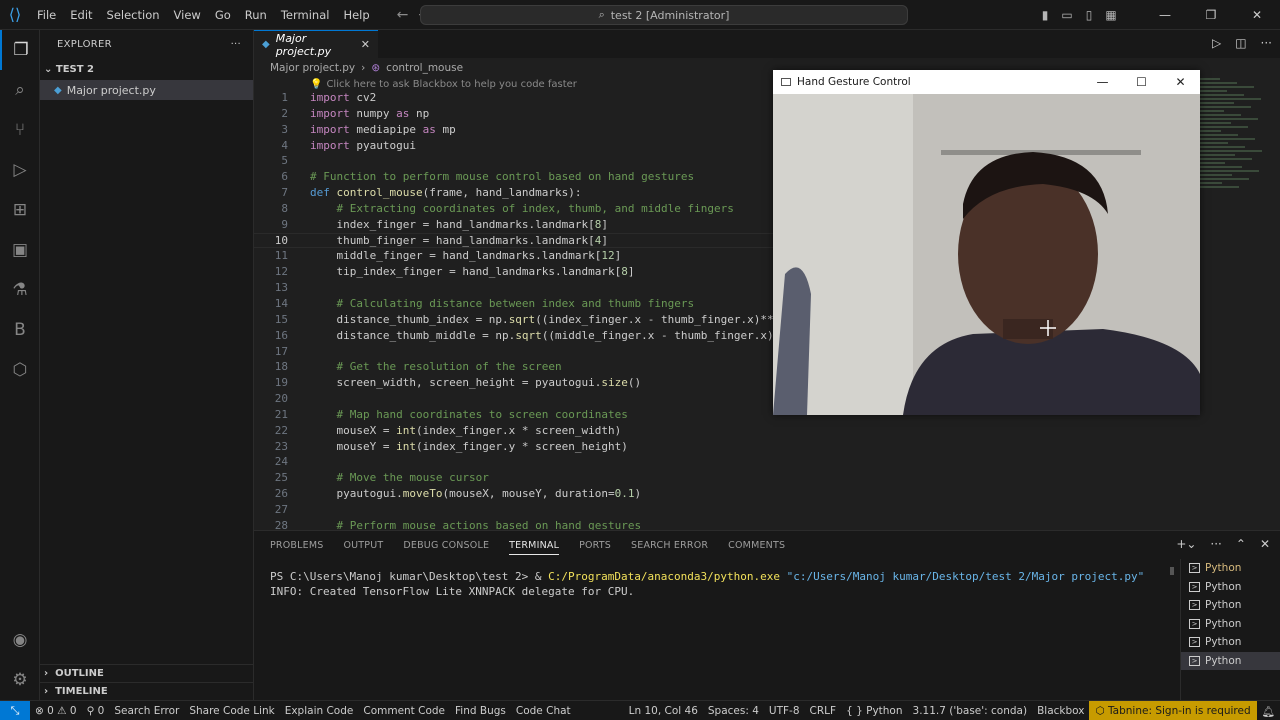  Describe the element at coordinates (1089, 15) in the screenshot. I see `toggle-secondary-sidebar-icon: ▯` at that location.